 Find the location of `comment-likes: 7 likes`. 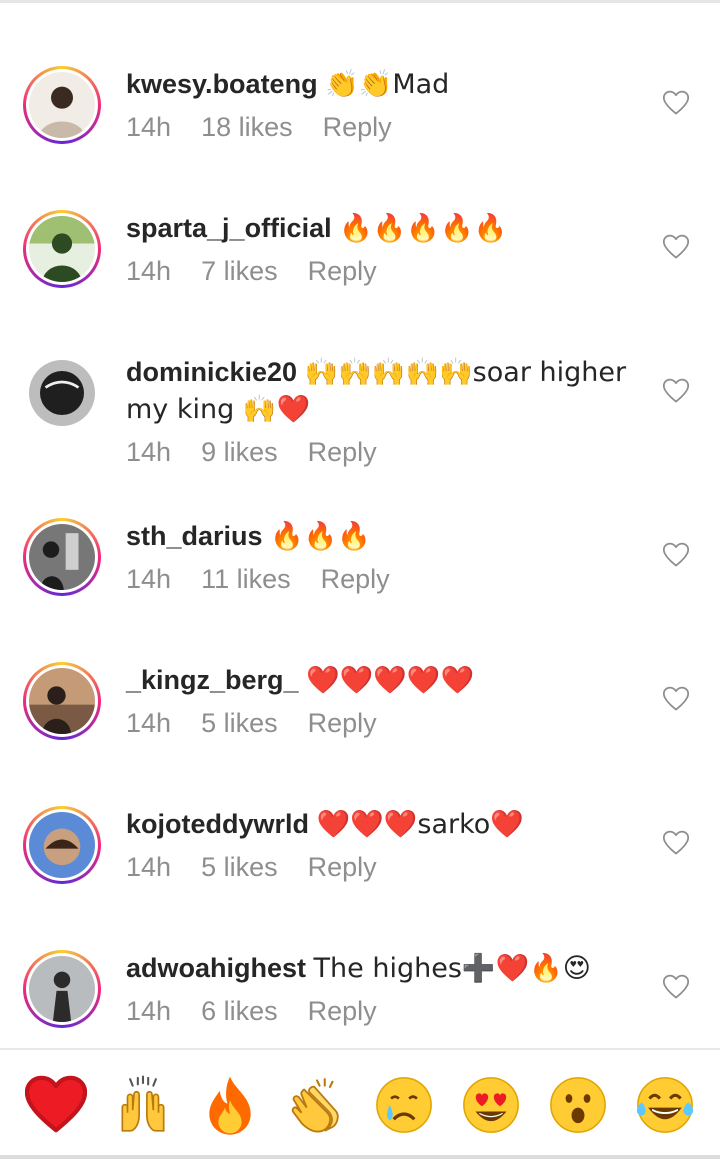

comment-likes: 7 likes is located at coordinates (239, 271).